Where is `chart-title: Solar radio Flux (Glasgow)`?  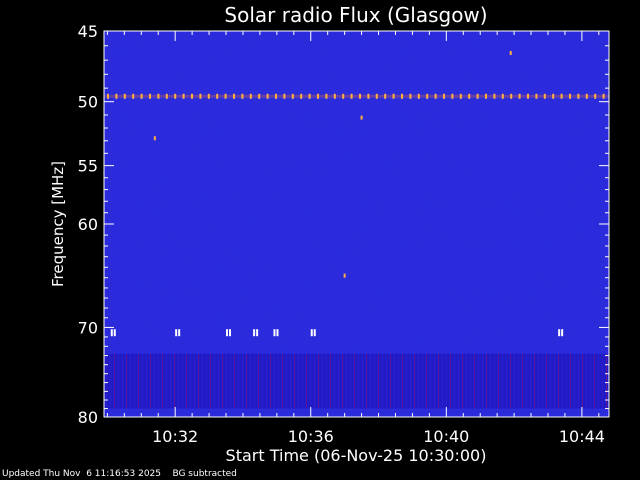
chart-title: Solar radio Flux (Glasgow) is located at coordinates (355, 15).